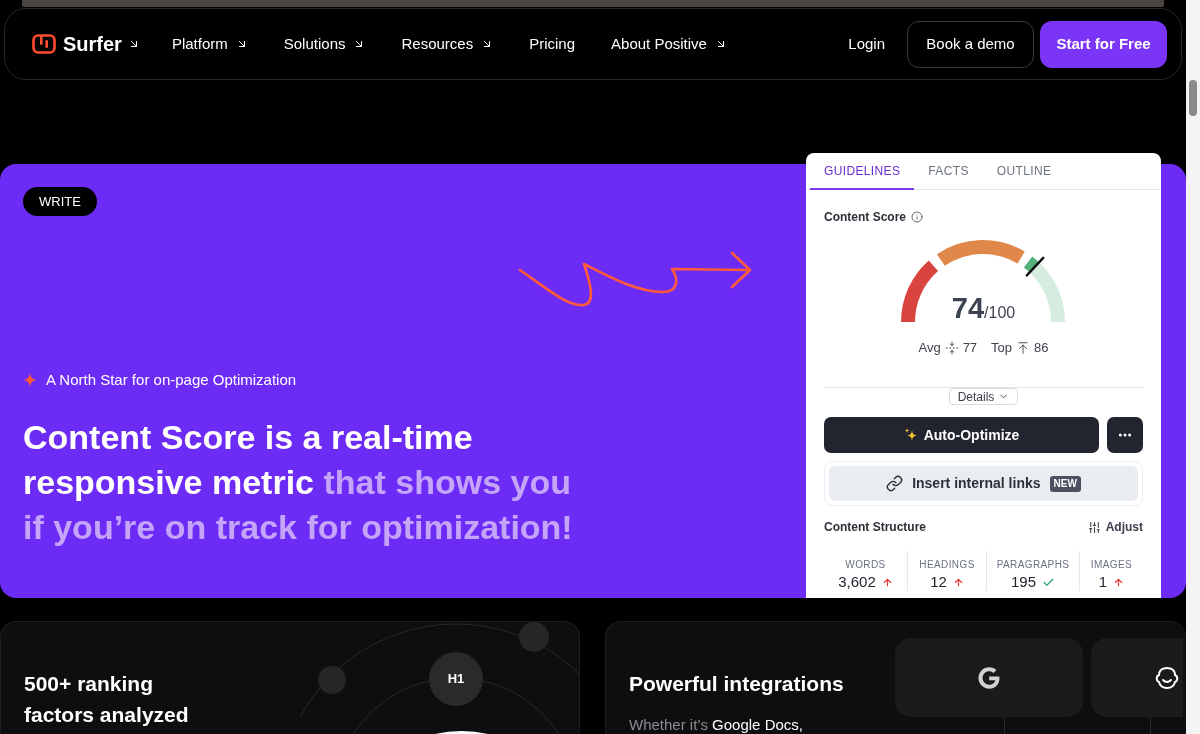  I want to click on insert-links-button: Insert internal links NEW, so click(983, 483).